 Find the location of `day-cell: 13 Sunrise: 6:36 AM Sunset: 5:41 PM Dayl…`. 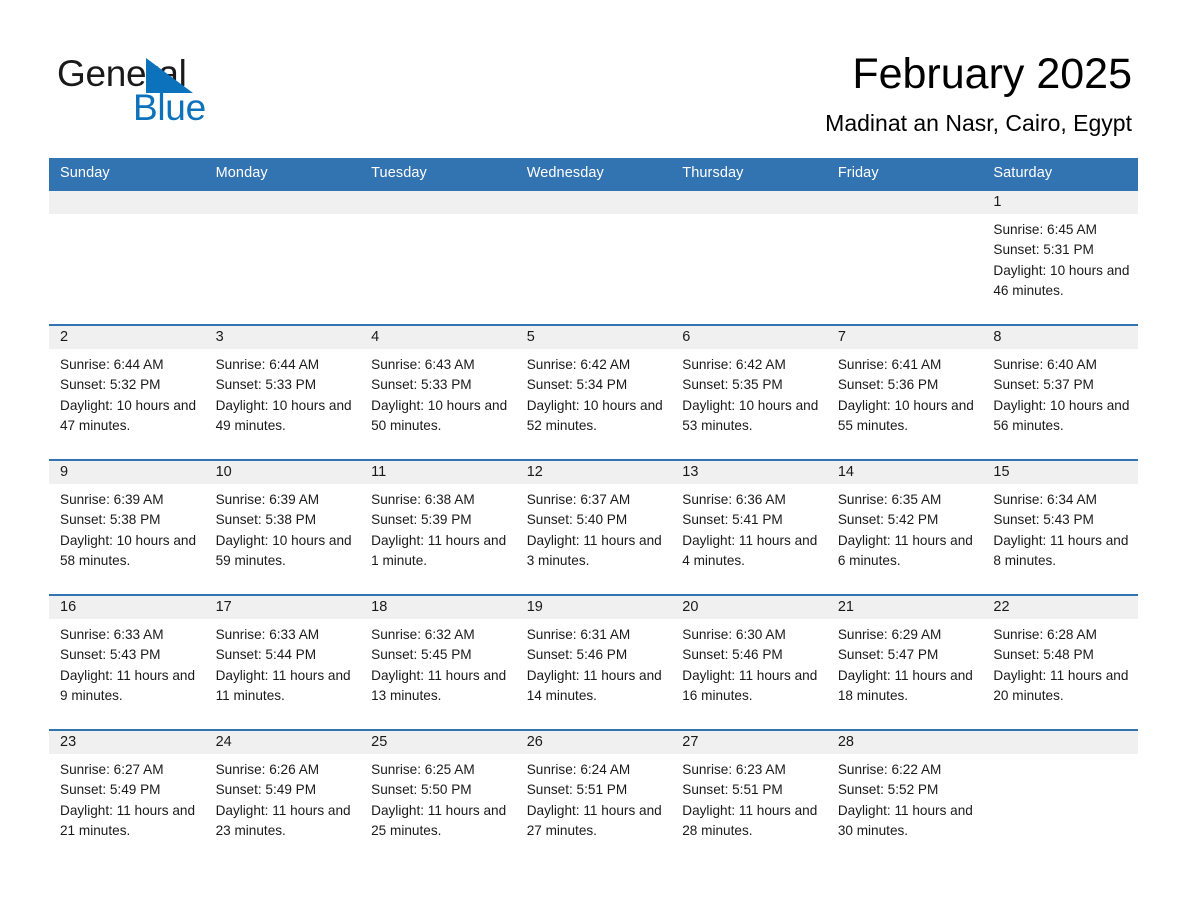

day-cell: 13 Sunrise: 6:36 AM Sunset: 5:41 PM Dayl… is located at coordinates (749, 527).